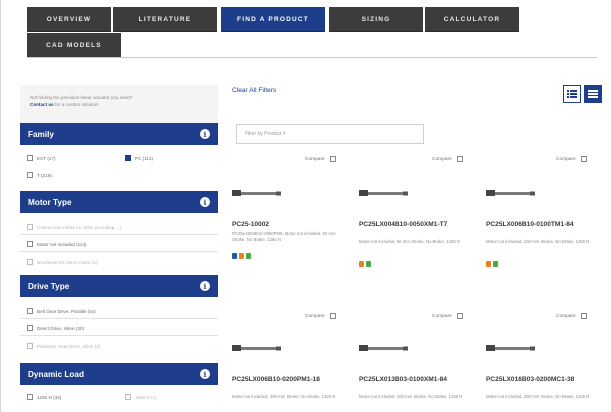 This screenshot has width=612, height=412. I want to click on grid-view-icon, so click(593, 94).